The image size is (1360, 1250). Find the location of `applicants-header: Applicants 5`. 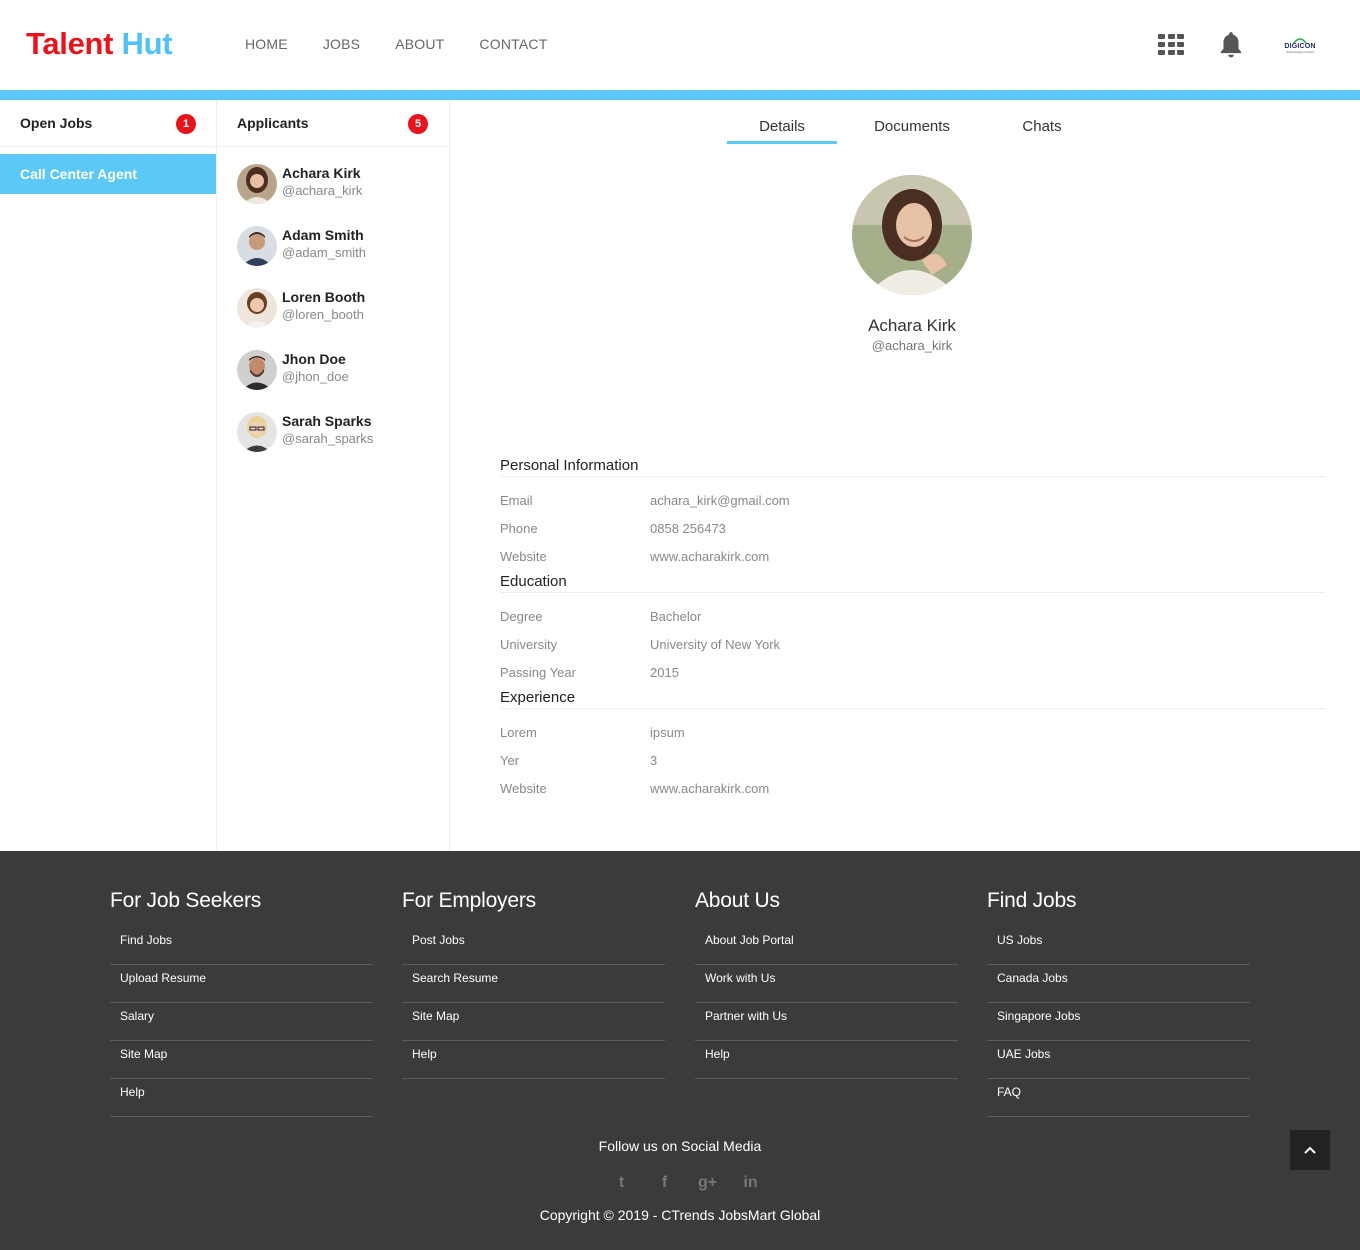

applicants-header: Applicants 5 is located at coordinates (333, 123).